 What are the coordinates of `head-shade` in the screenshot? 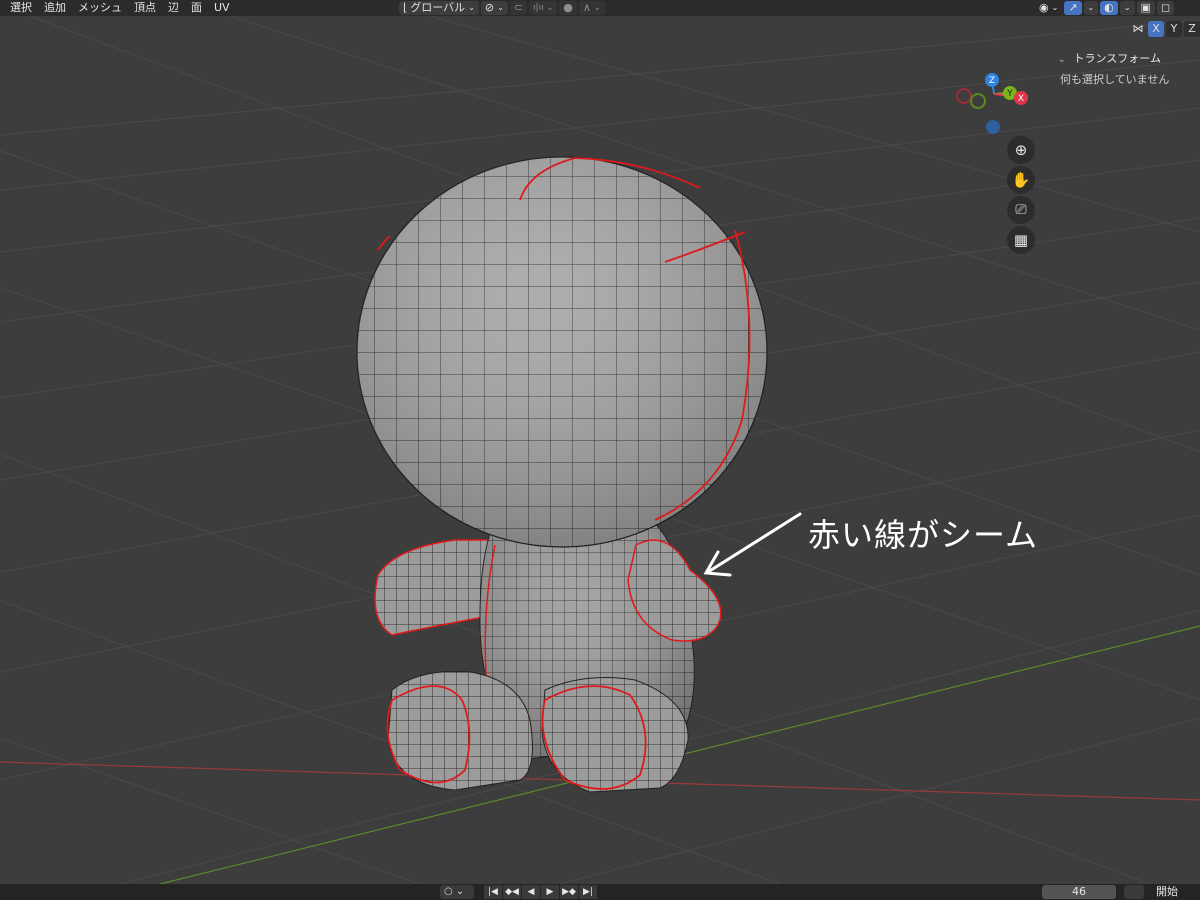 It's located at (562, 352).